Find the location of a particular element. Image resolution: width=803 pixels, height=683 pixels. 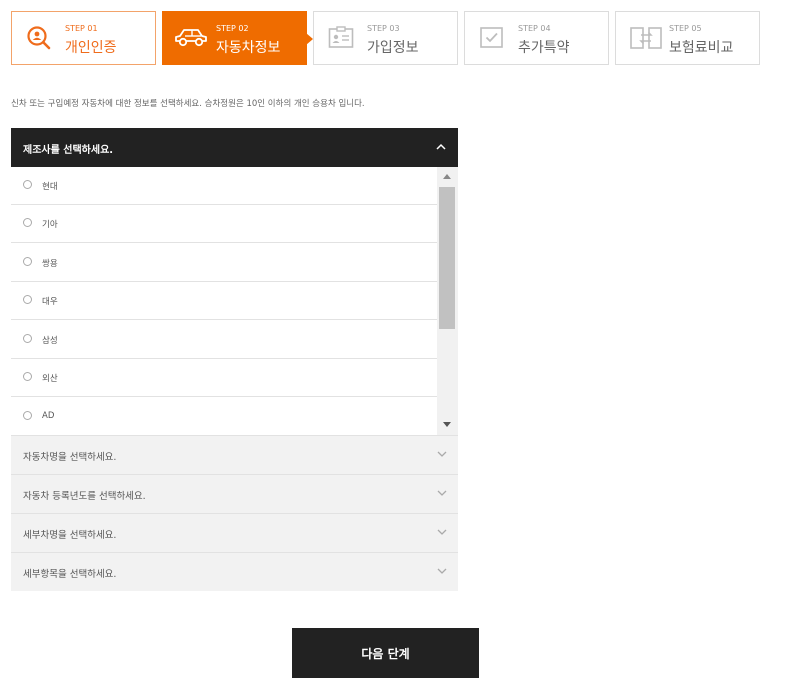

next-step-button: 다음 단계 is located at coordinates (385, 653).